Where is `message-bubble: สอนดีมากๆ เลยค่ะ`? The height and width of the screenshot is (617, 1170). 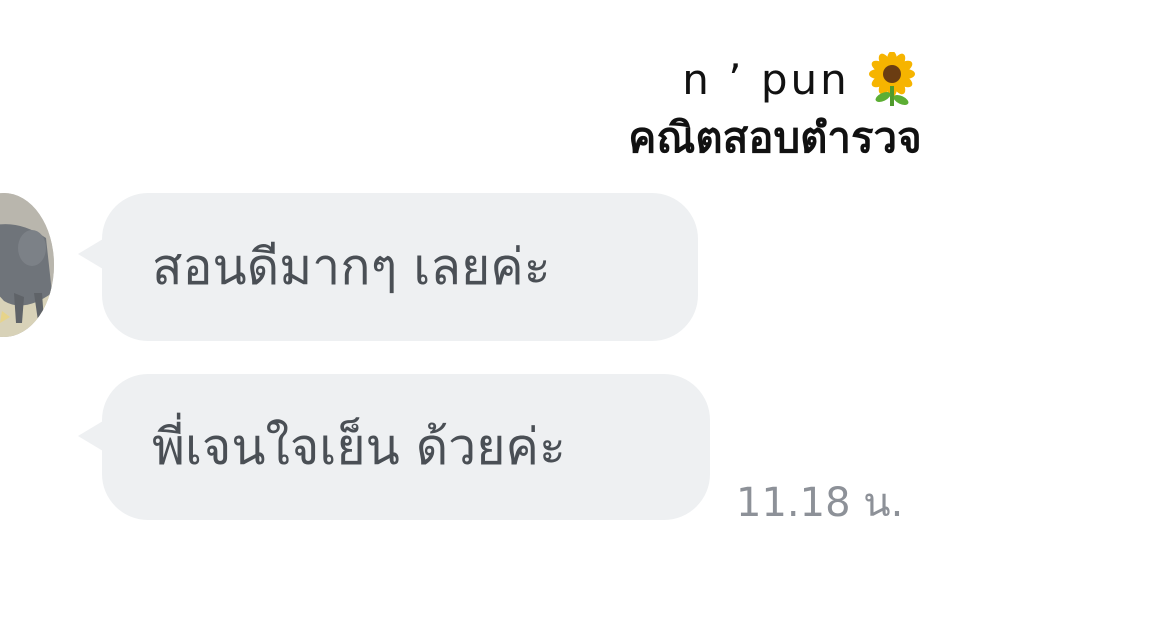
message-bubble: สอนดีมากๆ เลยค่ะ is located at coordinates (400, 267).